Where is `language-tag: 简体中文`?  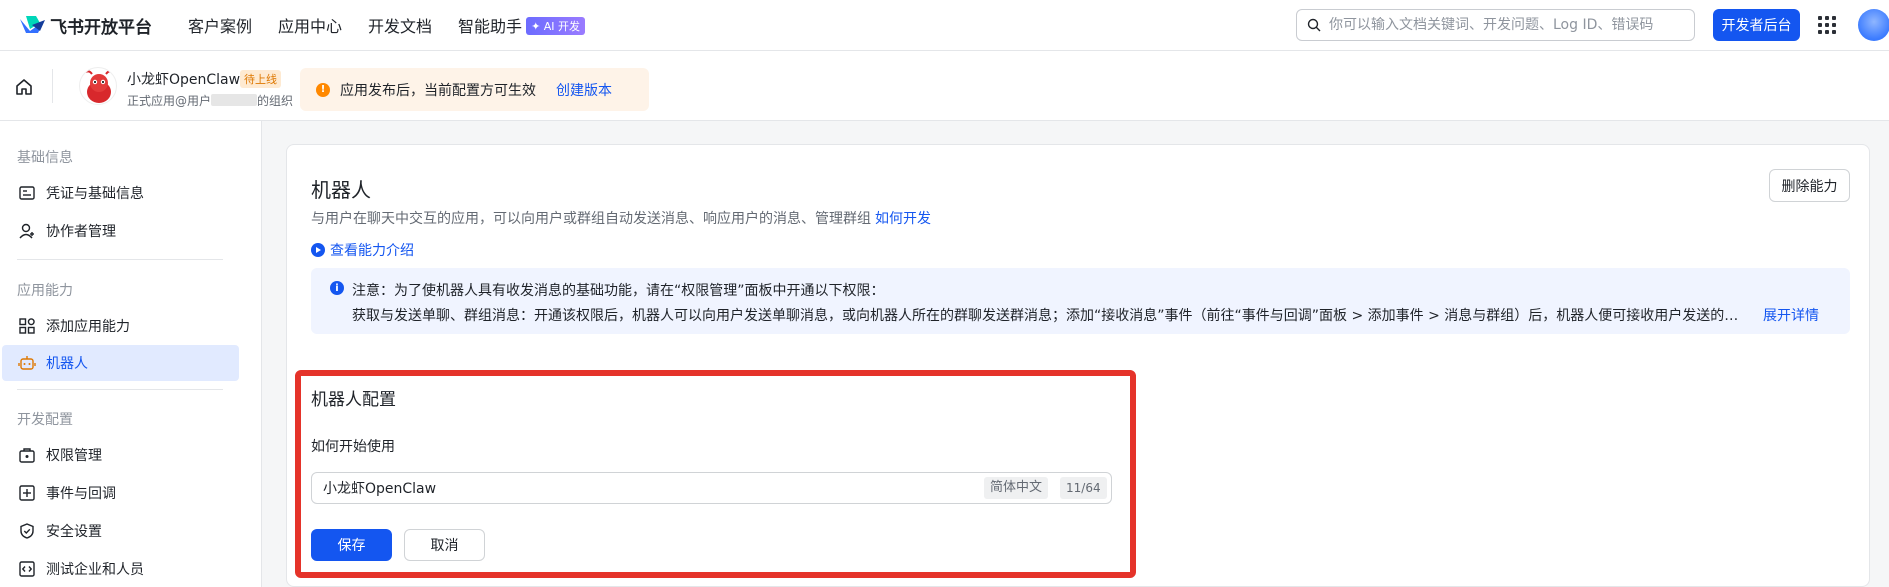 language-tag: 简体中文 is located at coordinates (1016, 488).